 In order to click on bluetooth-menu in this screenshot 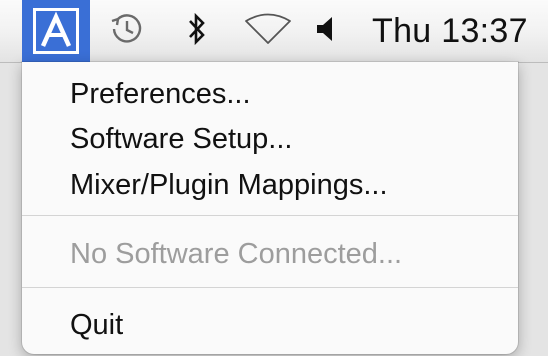, I will do `click(197, 31)`.